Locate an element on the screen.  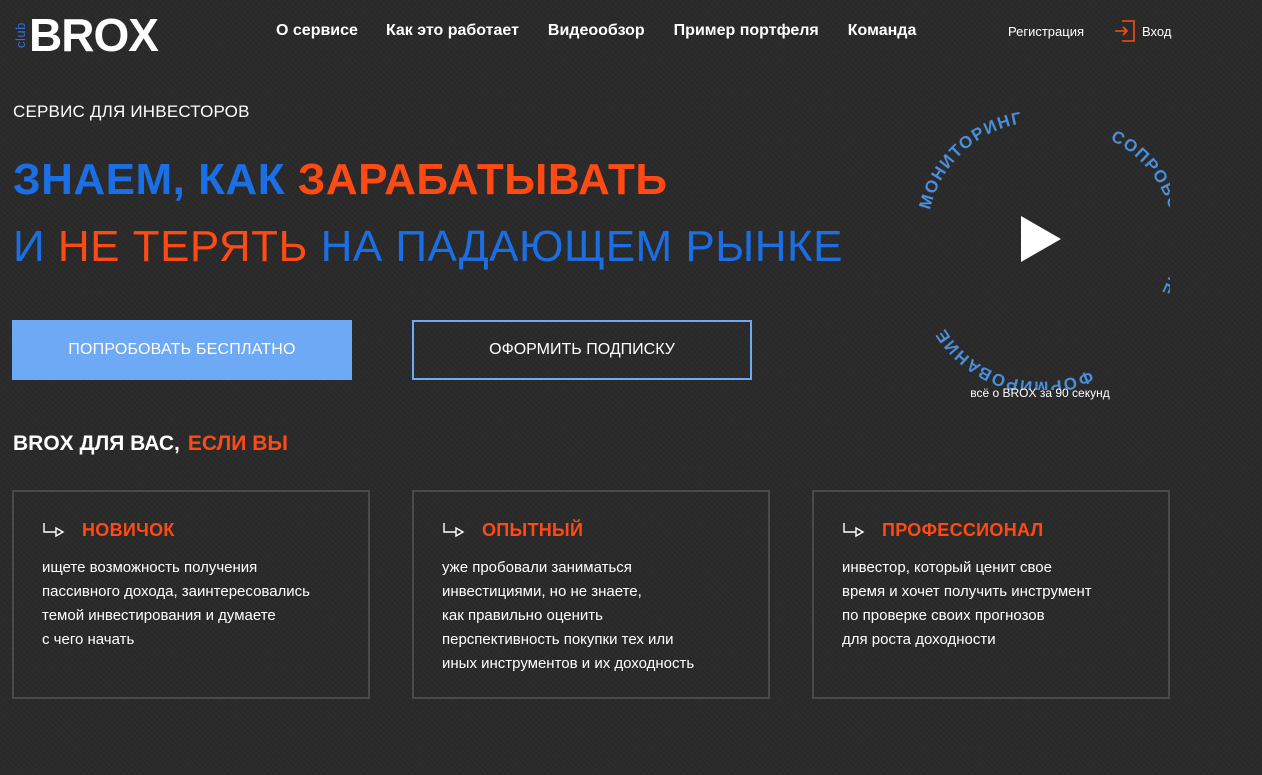
card-line: темой инвестирования и думаете is located at coordinates (159, 615).